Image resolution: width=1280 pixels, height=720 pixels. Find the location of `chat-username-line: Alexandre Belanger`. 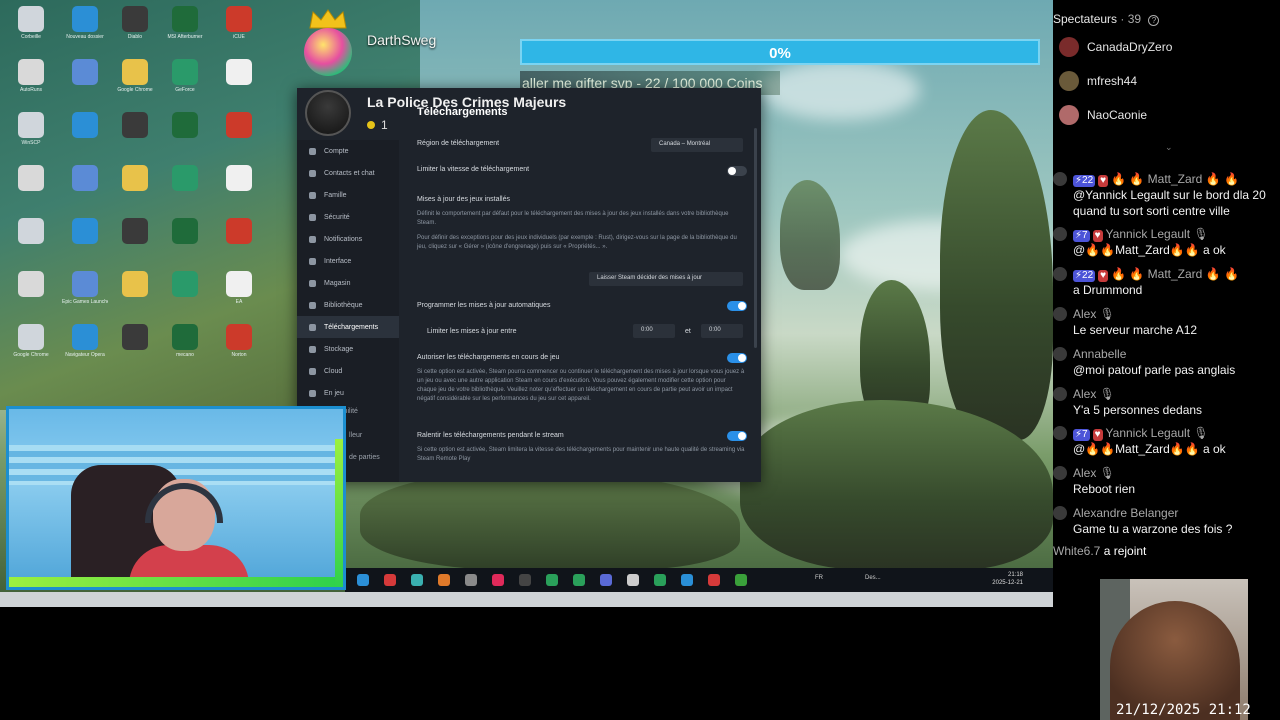

chat-username-line: Alexandre Belanger is located at coordinates (1125, 513).